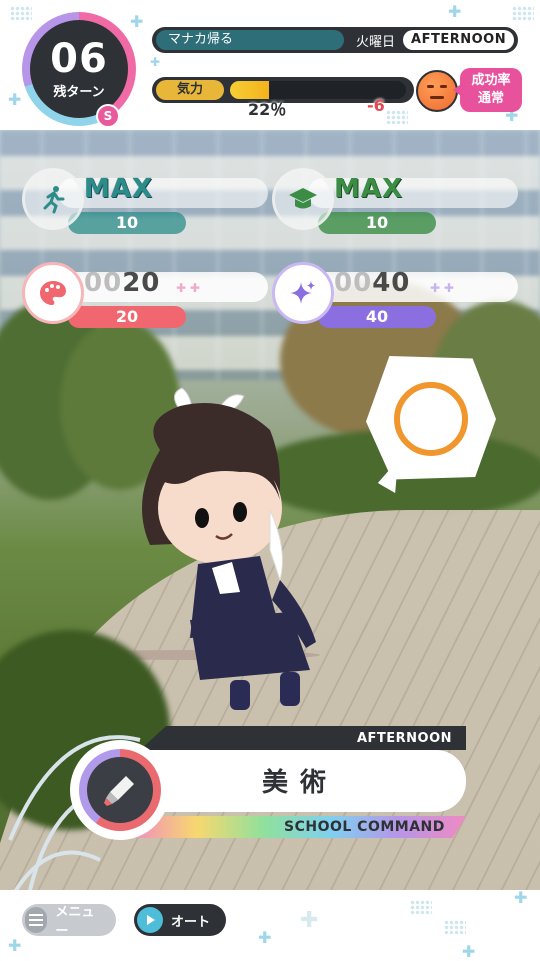 Image resolution: width=540 pixels, height=961 pixels. Describe the element at coordinates (75, 922) in the screenshot. I see `menu-button-label: メニュー` at that location.